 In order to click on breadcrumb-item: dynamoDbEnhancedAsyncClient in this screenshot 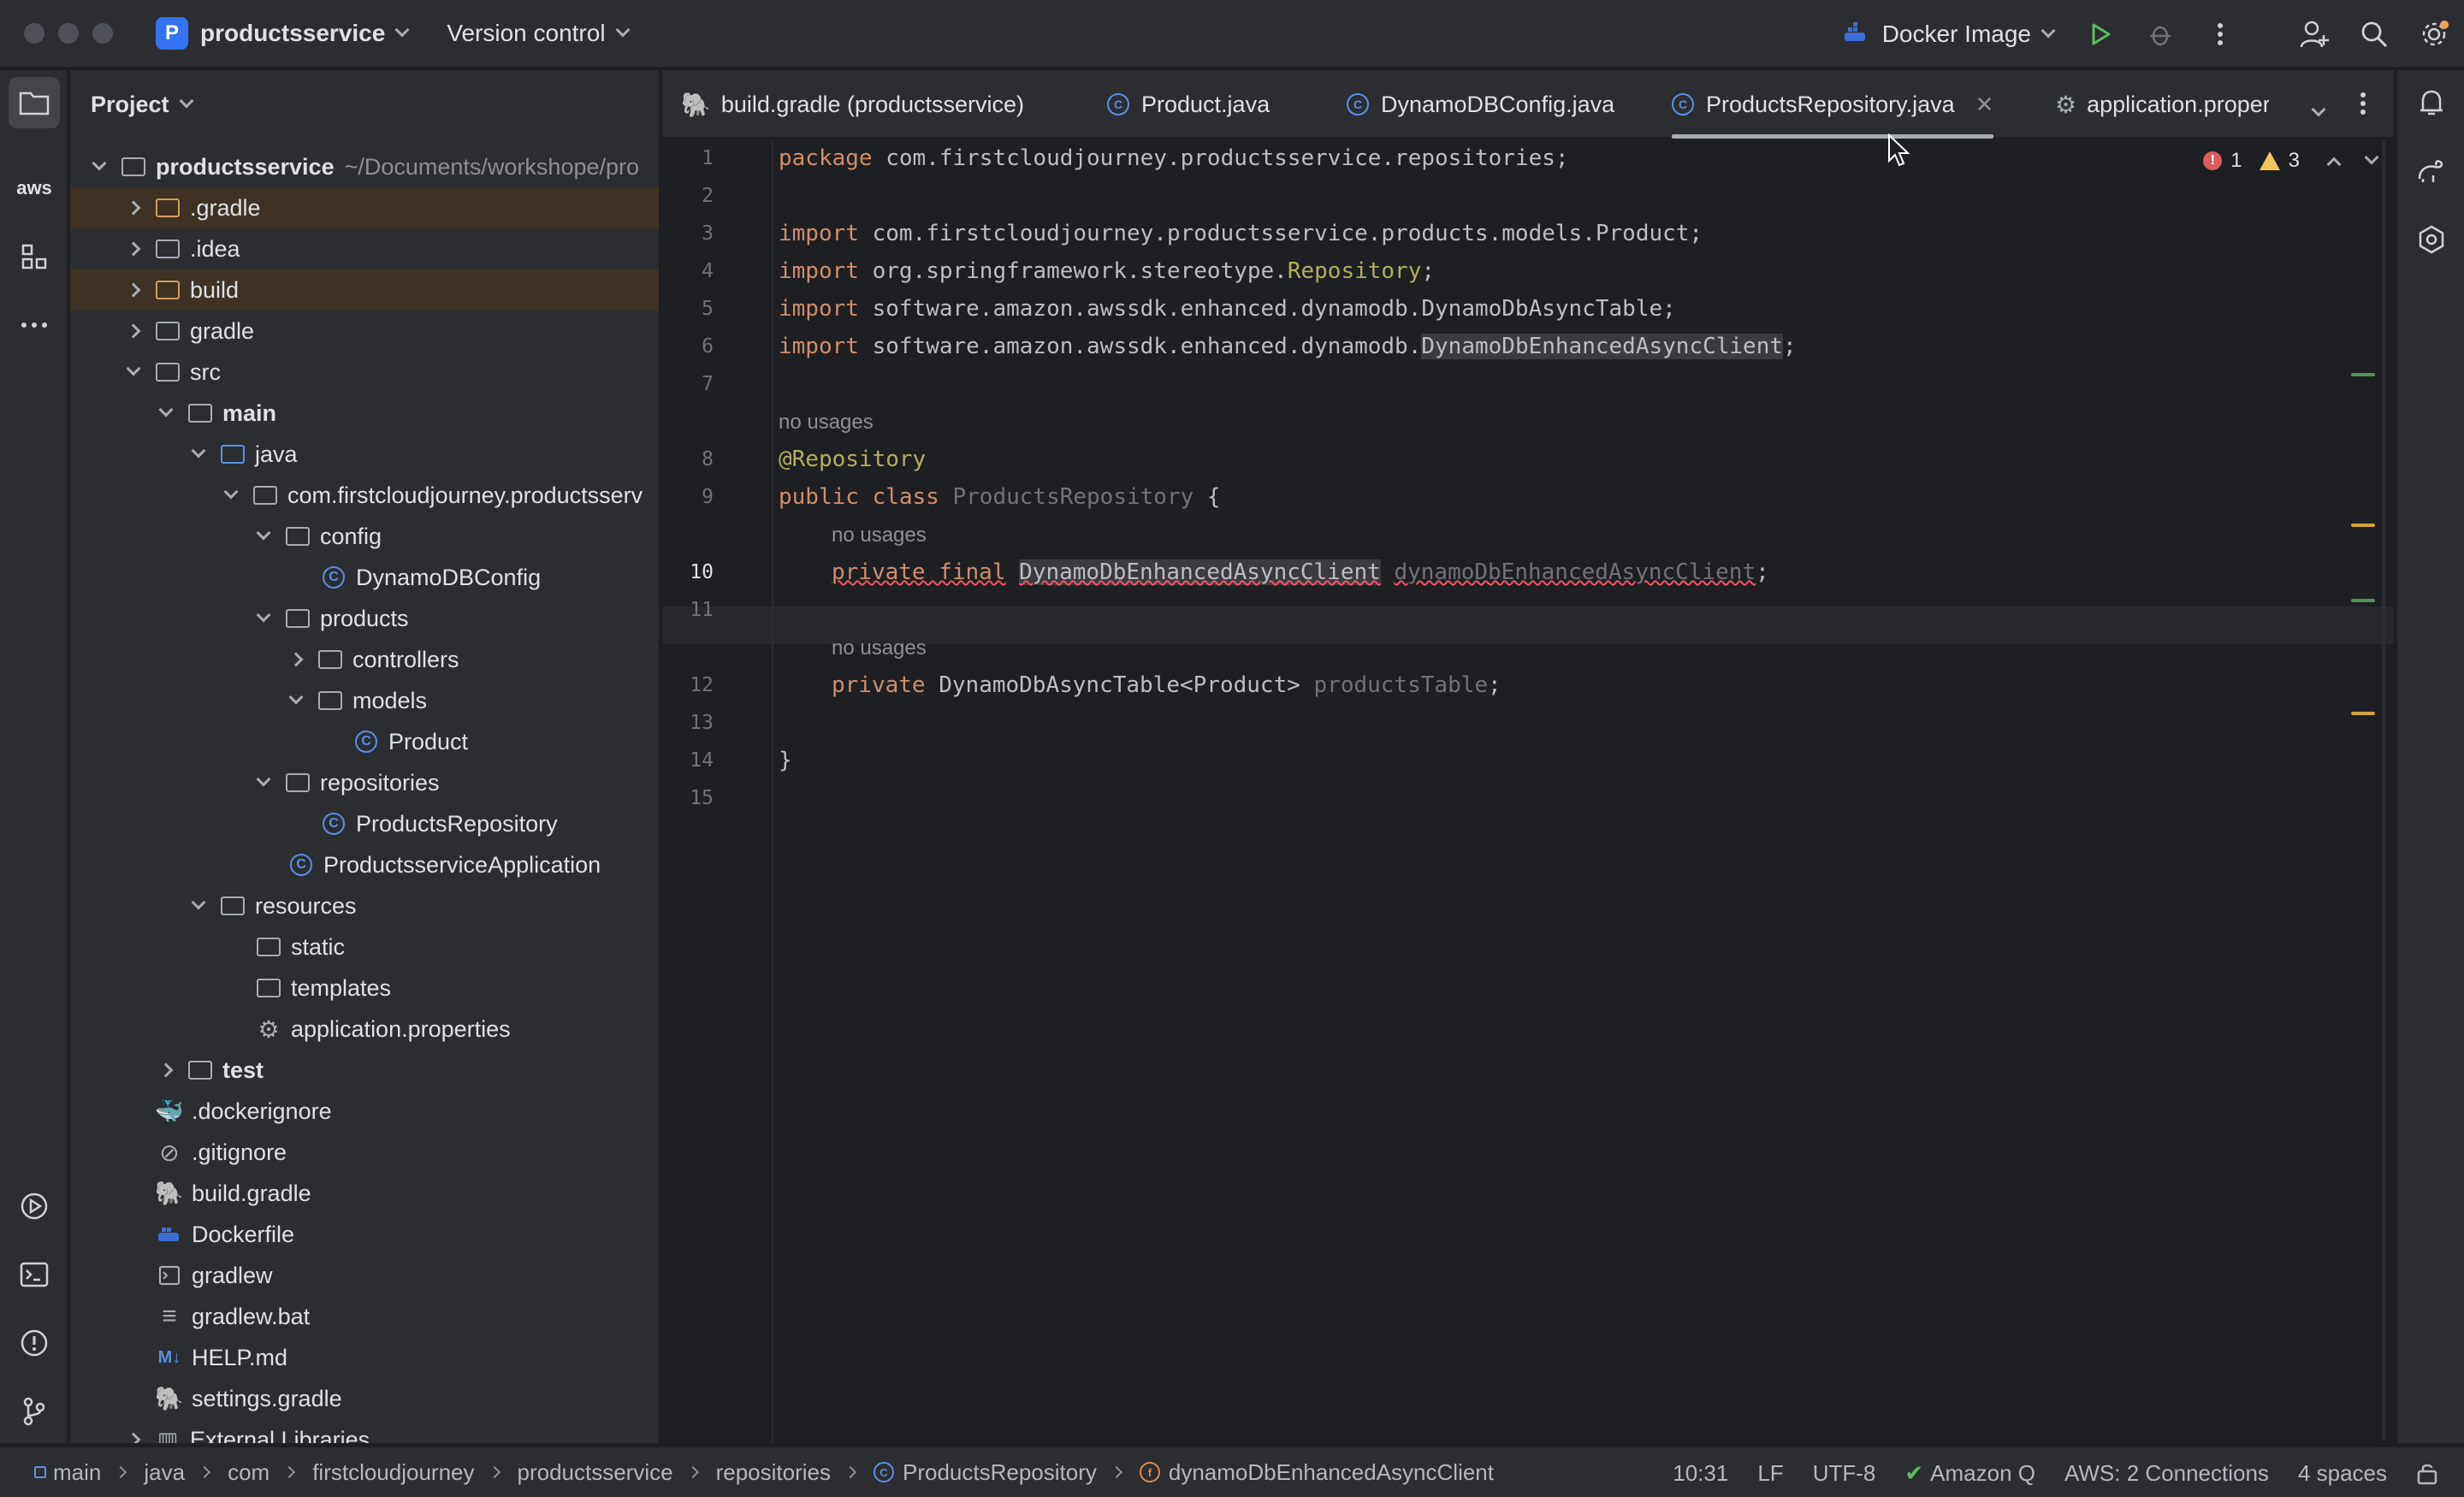, I will do `click(1331, 1472)`.